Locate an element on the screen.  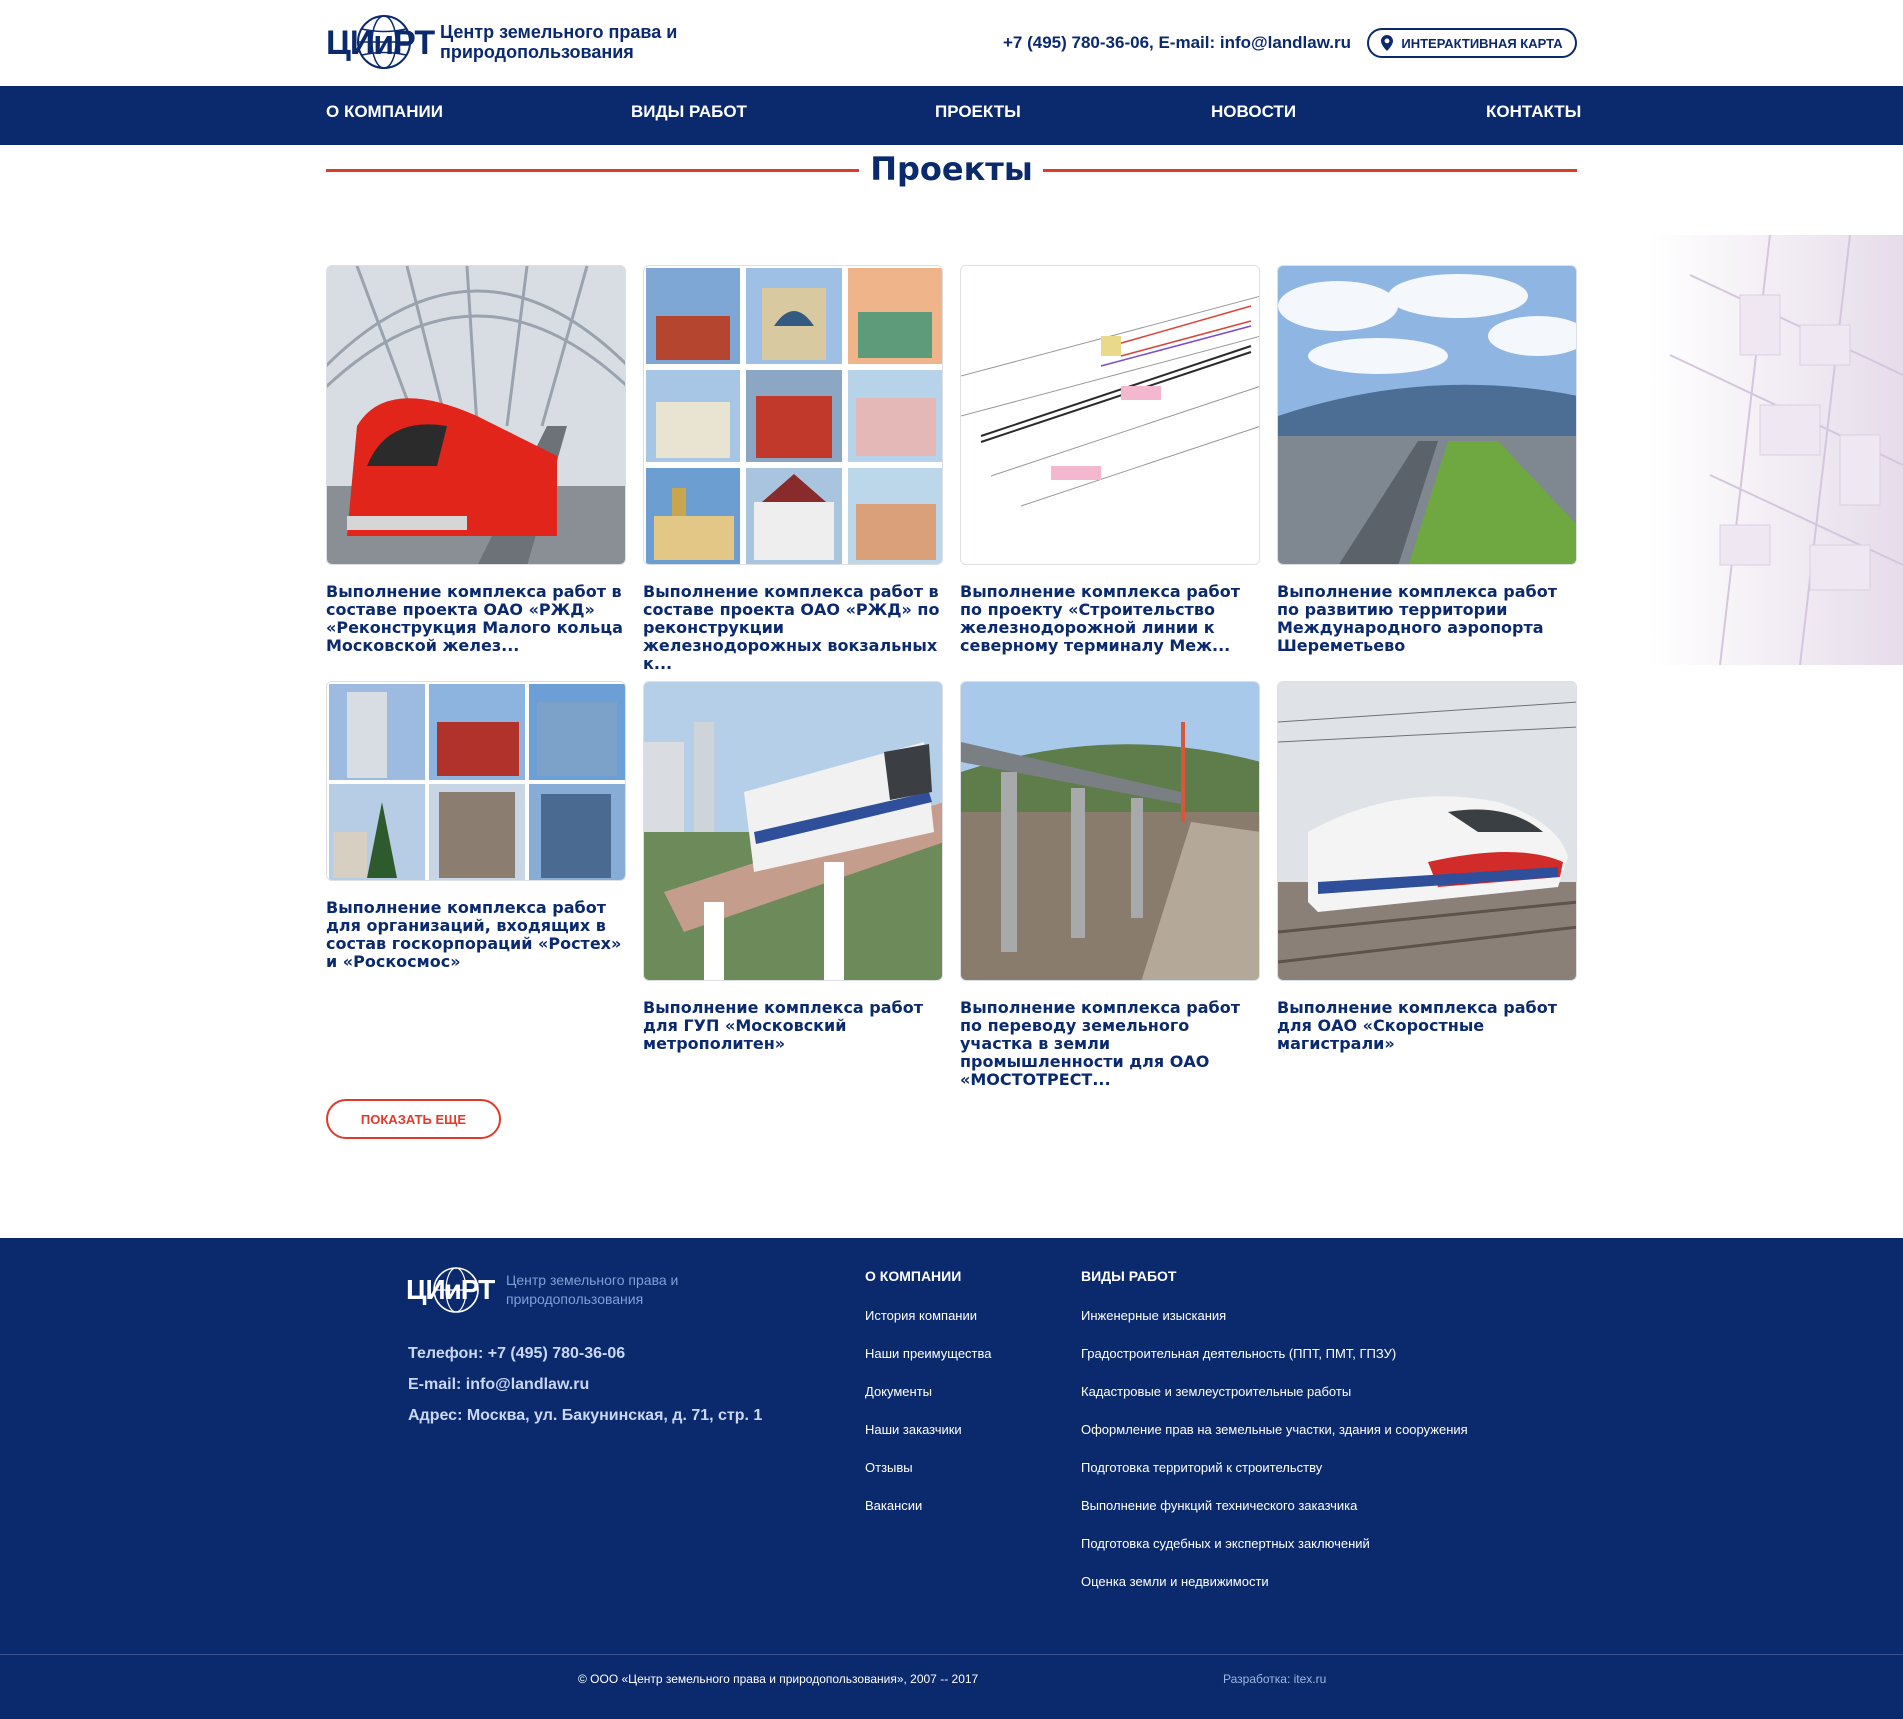
interactive-map-label: ИНТЕРАКТИВНАЯ КАРТА is located at coordinates (1482, 43).